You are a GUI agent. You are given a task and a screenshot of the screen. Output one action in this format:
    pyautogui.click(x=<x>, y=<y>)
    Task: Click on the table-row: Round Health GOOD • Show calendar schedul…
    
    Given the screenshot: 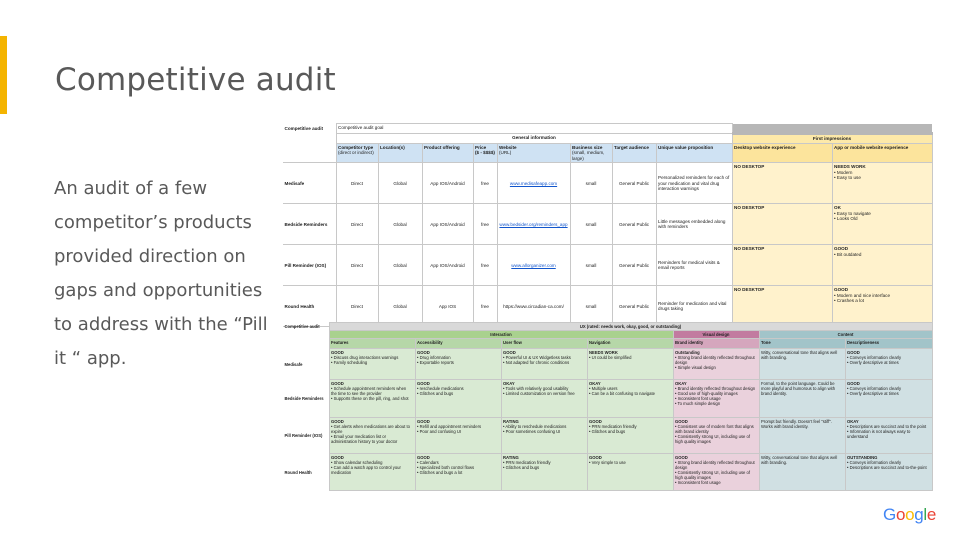 What is the action you would take?
    pyautogui.click(x=608, y=472)
    